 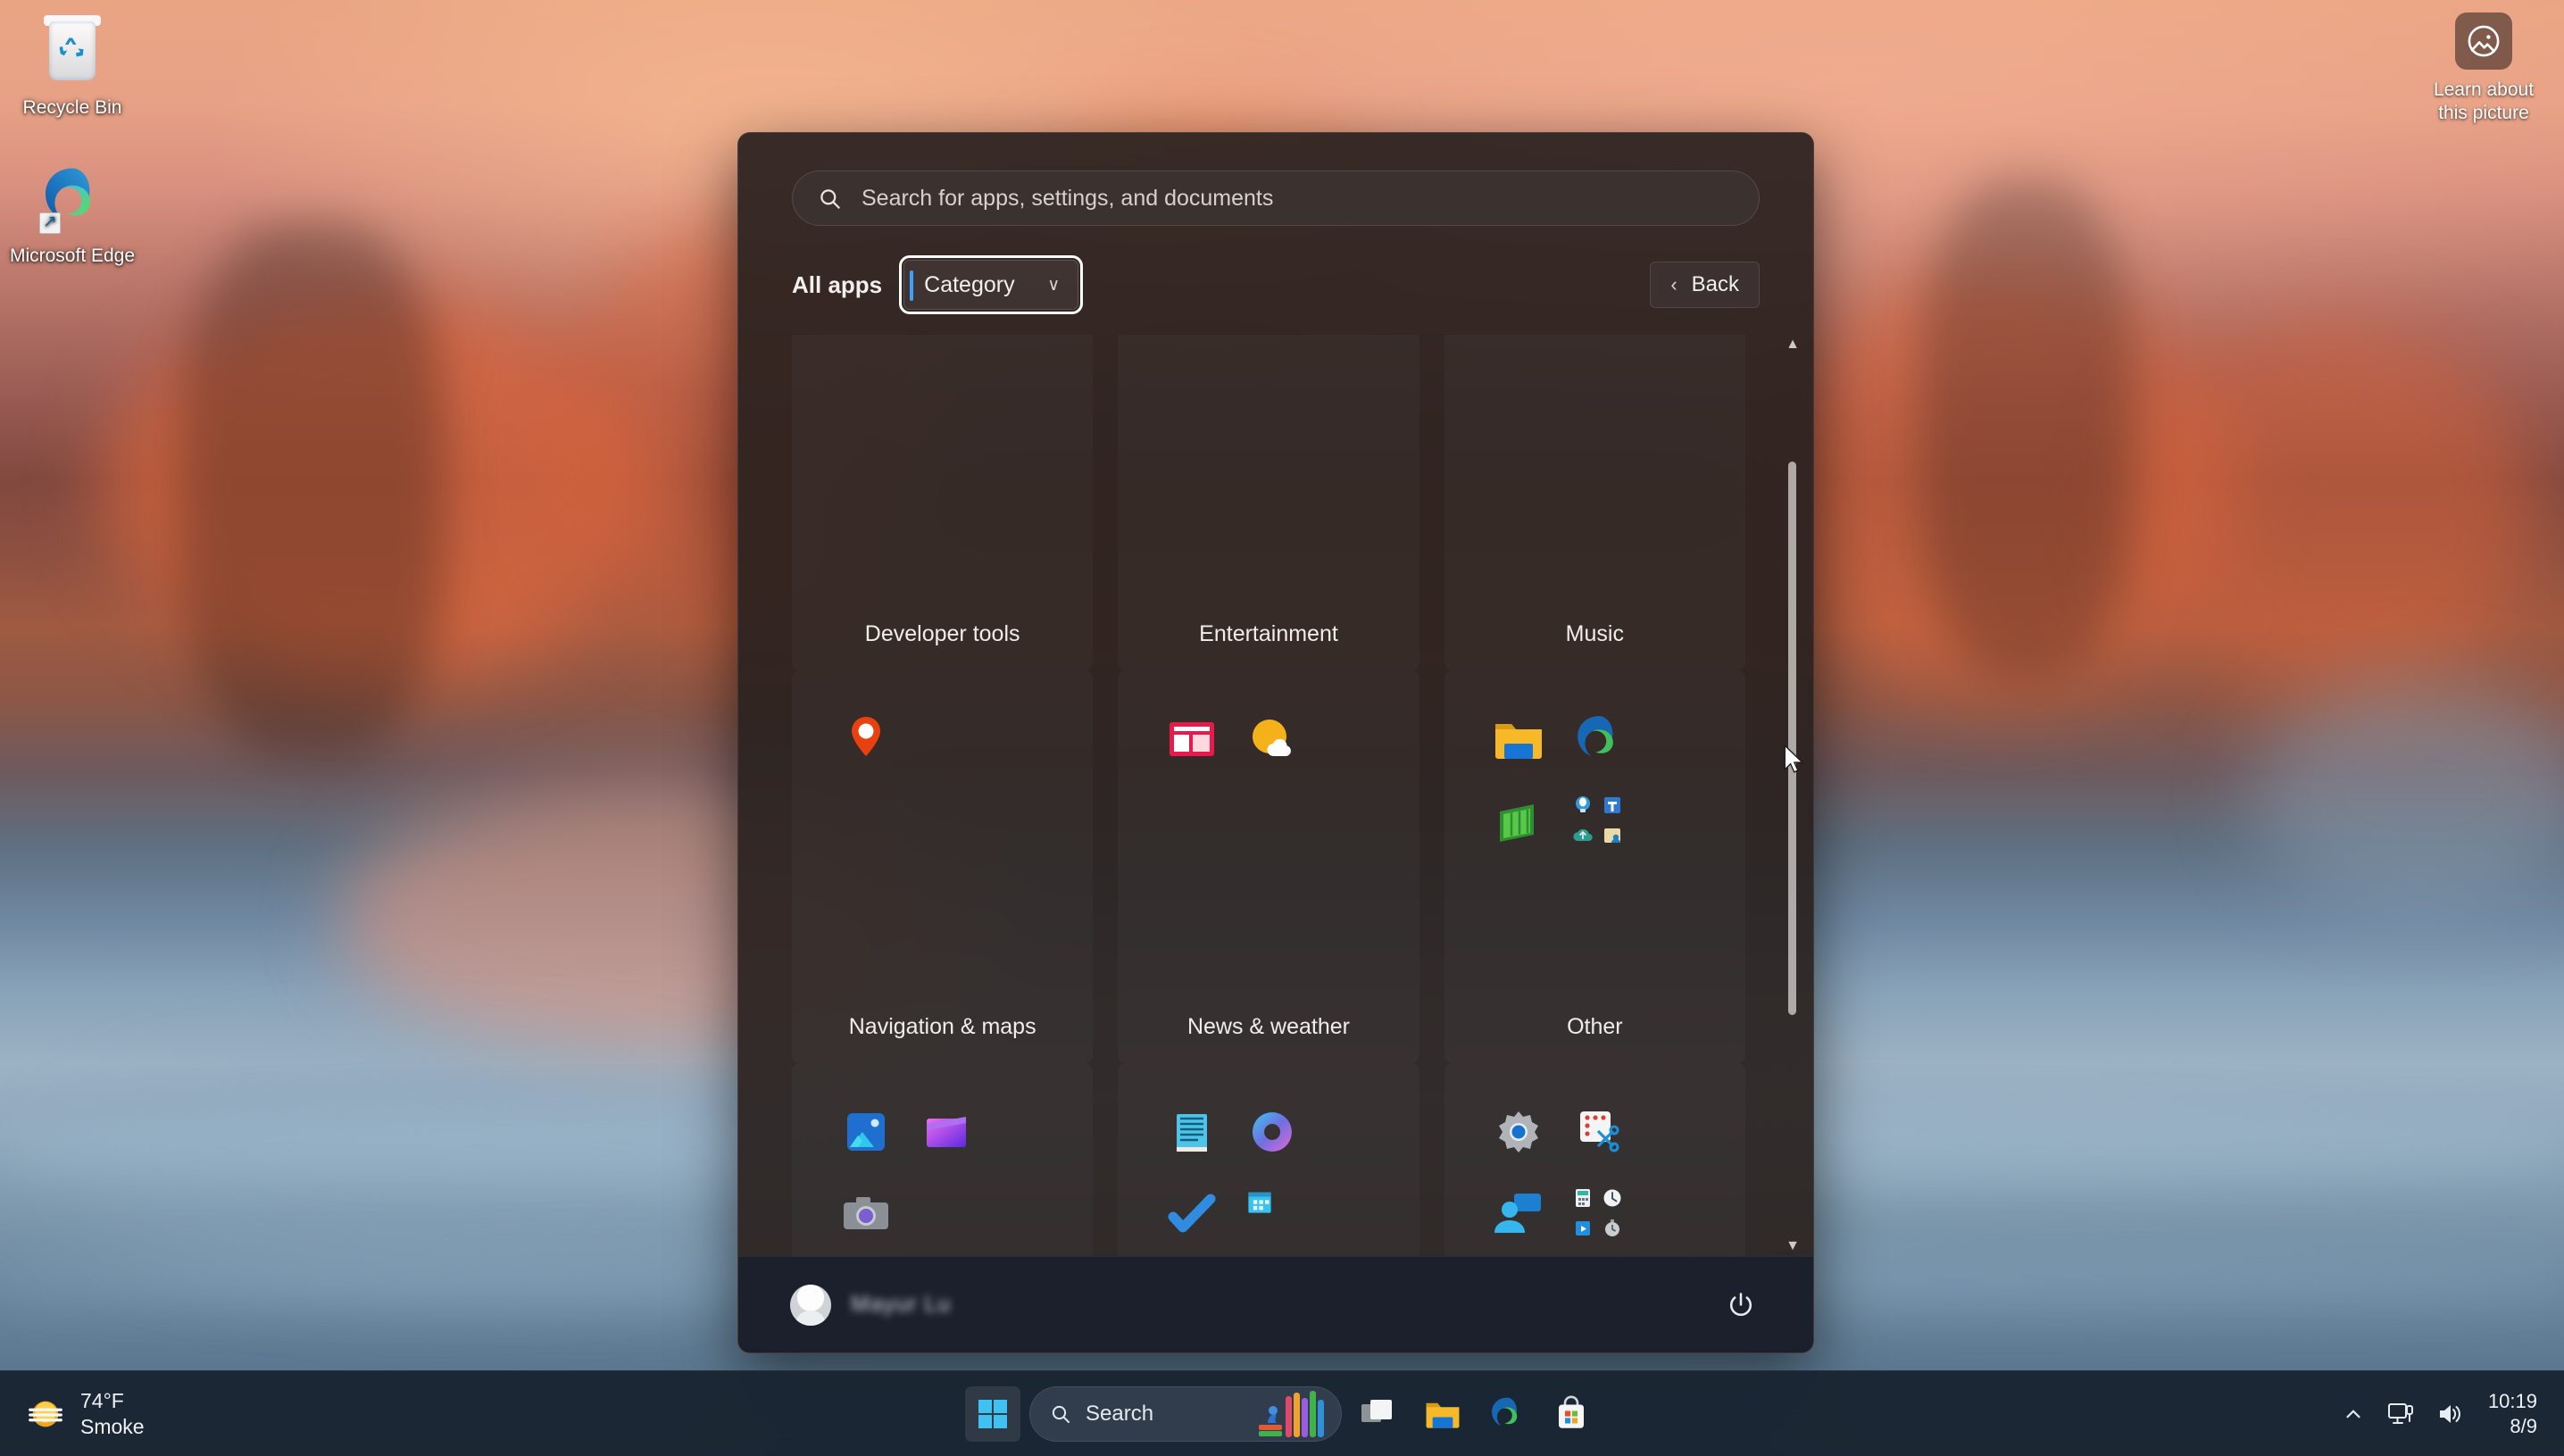 What do you see at coordinates (2483, 41) in the screenshot?
I see `picture-circle-icon` at bounding box center [2483, 41].